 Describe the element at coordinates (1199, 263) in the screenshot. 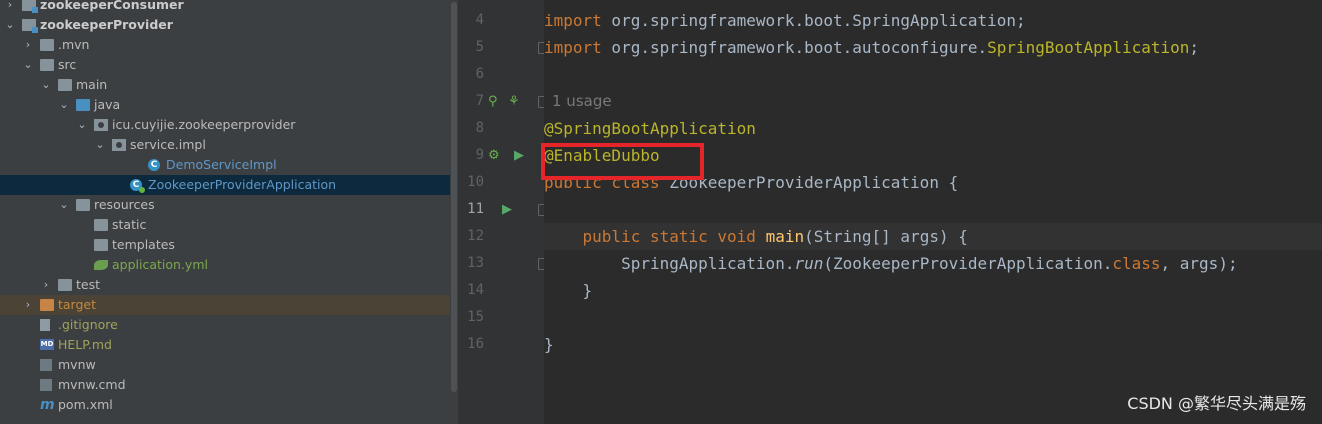

I see `call-close: , args);` at that location.